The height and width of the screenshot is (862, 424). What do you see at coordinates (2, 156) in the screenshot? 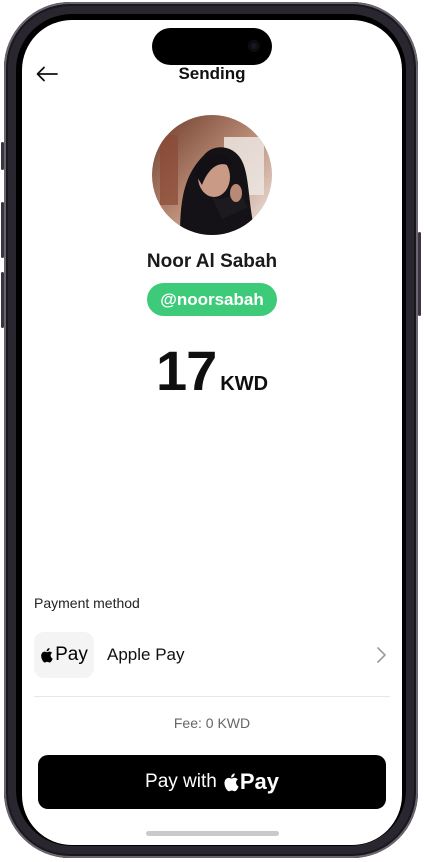
I see `action-button` at bounding box center [2, 156].